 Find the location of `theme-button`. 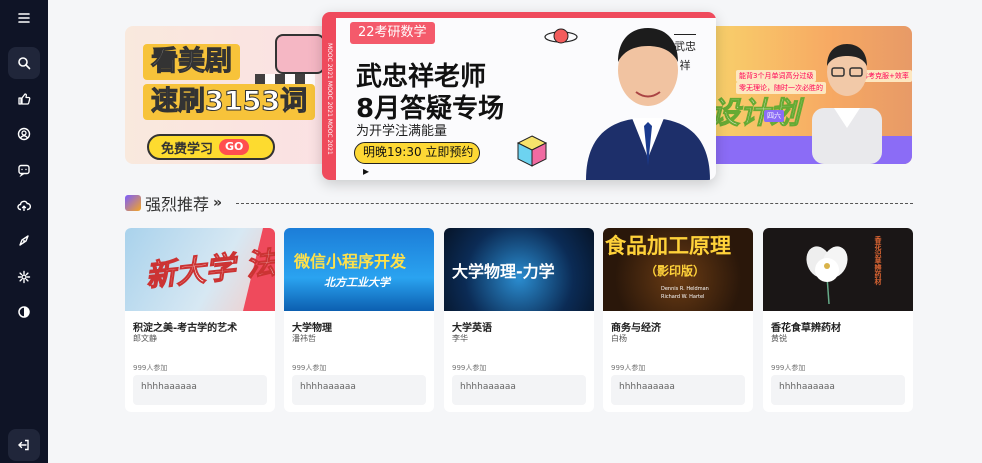

theme-button is located at coordinates (24, 312).